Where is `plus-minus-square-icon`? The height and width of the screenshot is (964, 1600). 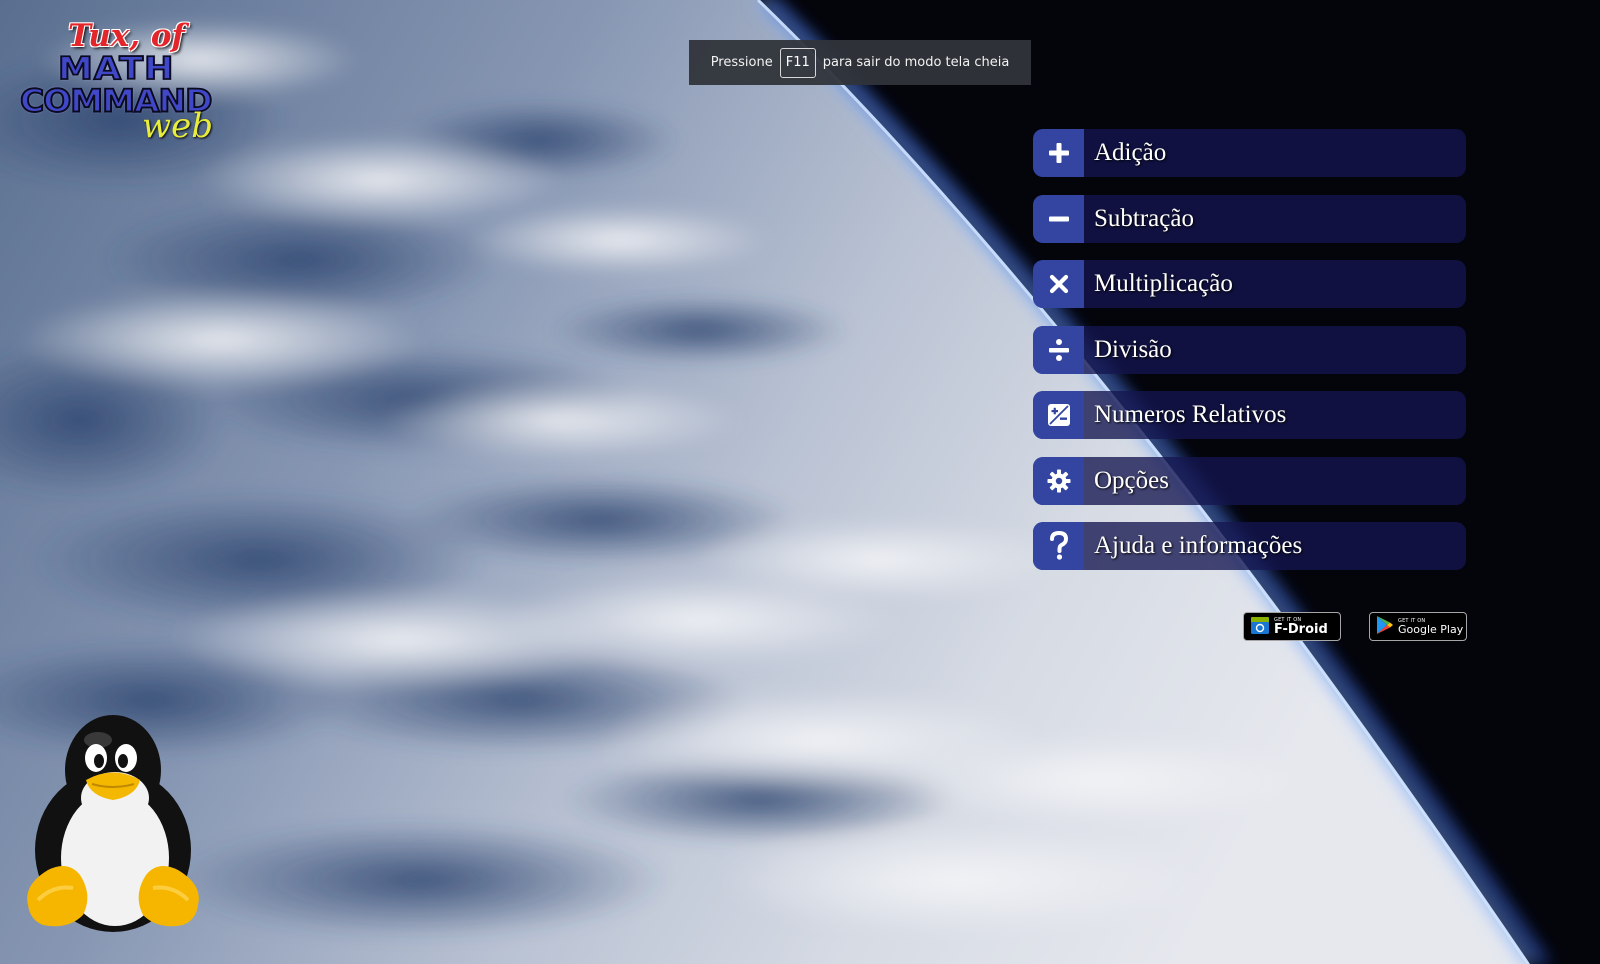 plus-minus-square-icon is located at coordinates (1058, 415).